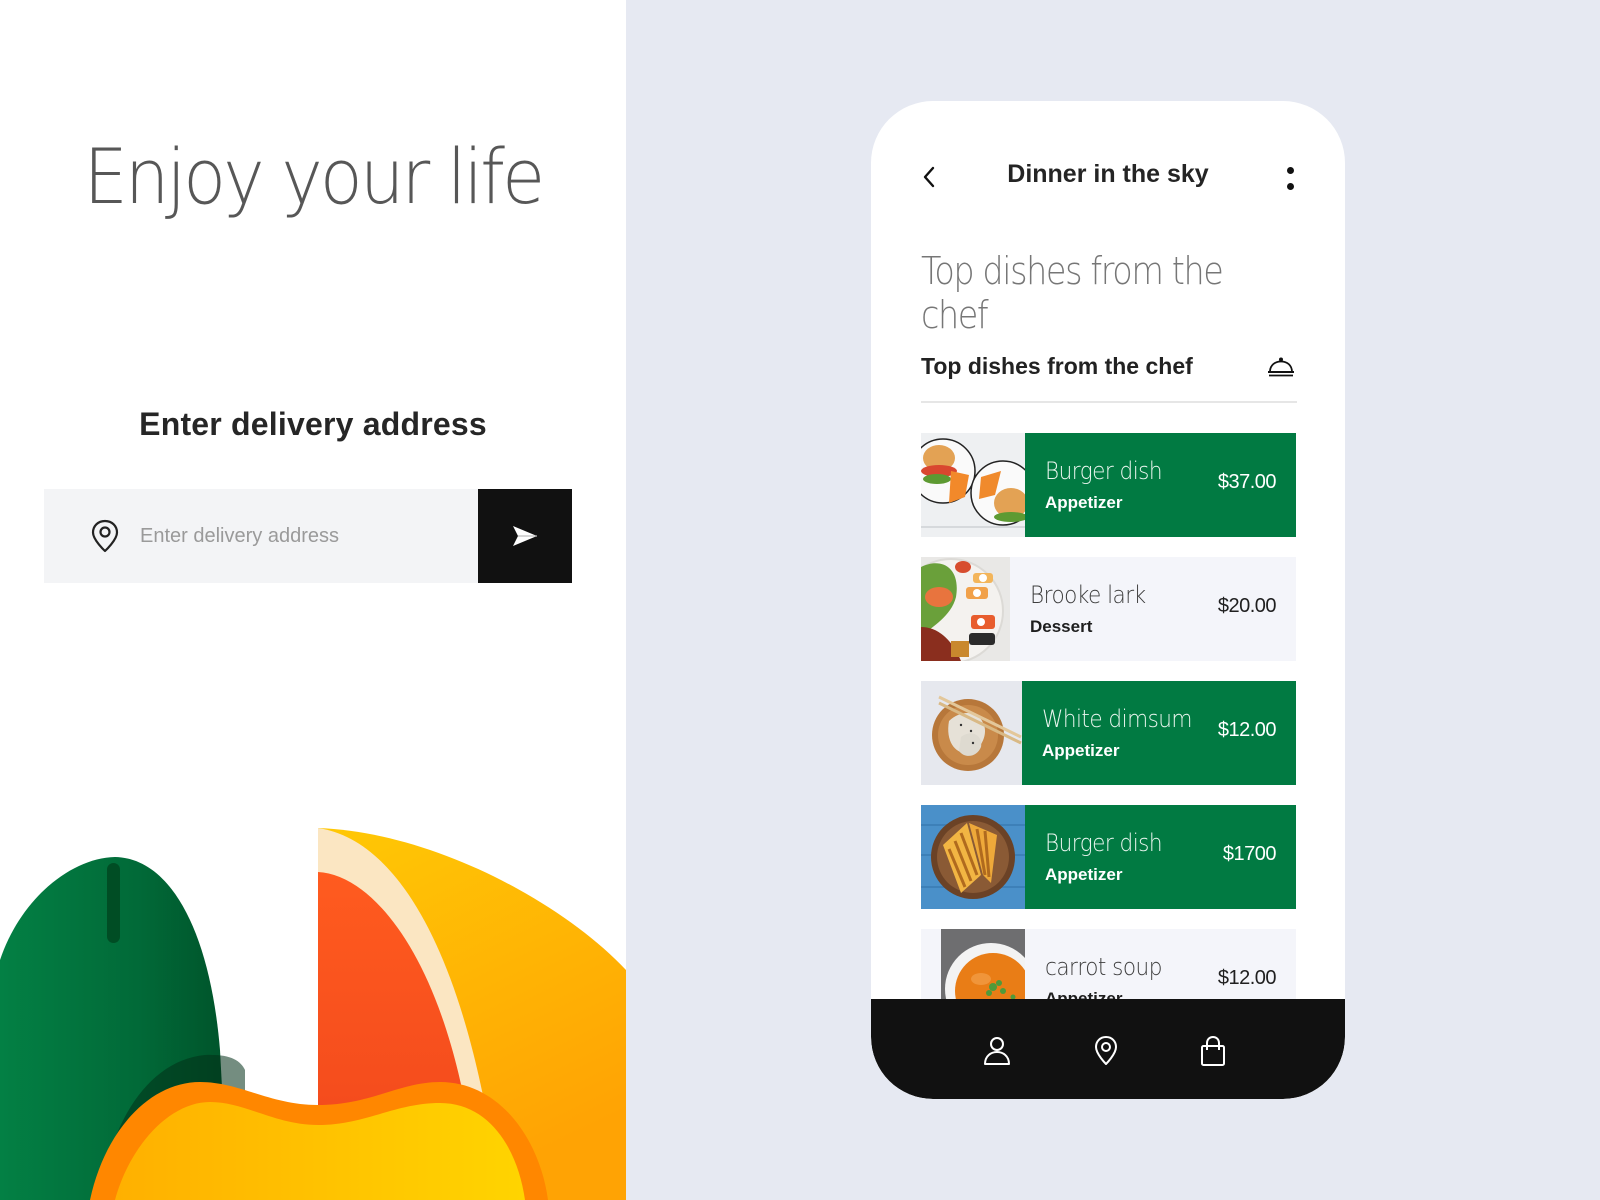 The width and height of the screenshot is (1600, 1200). What do you see at coordinates (1061, 626) in the screenshot?
I see `dish-category: Dessert` at bounding box center [1061, 626].